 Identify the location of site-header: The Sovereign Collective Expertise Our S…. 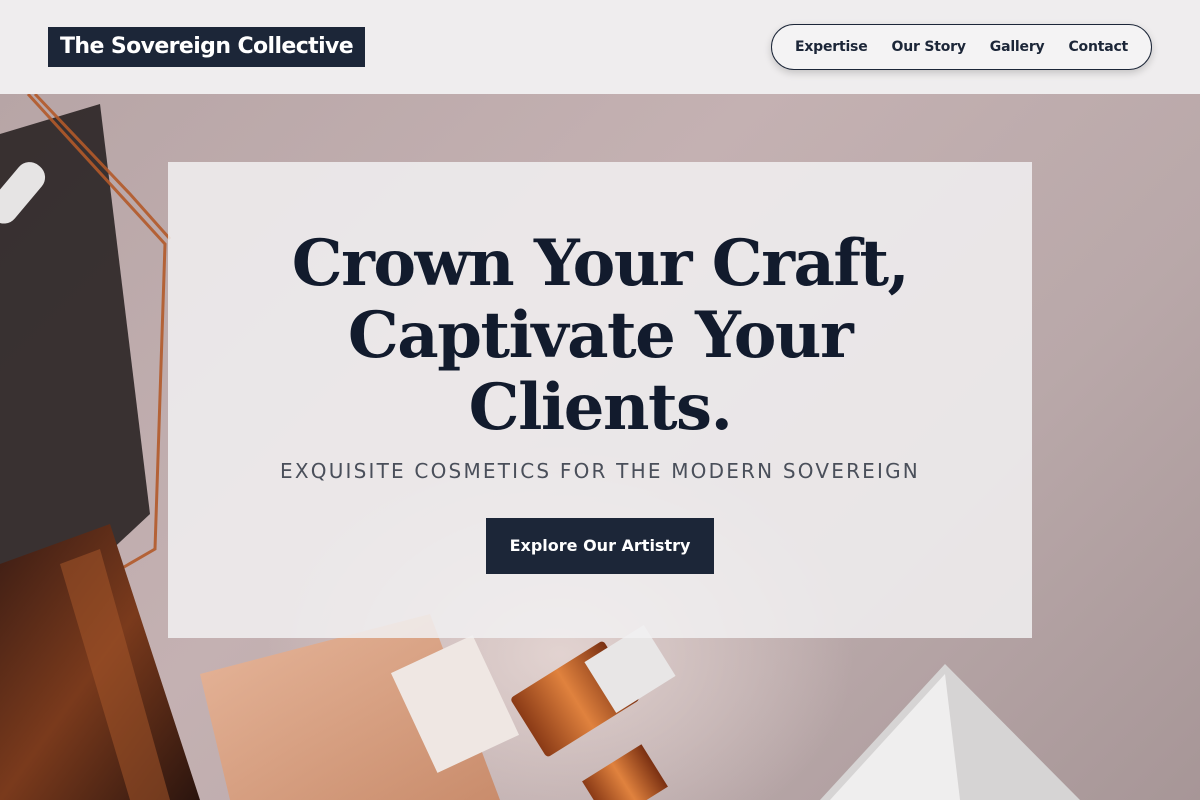
(600, 47).